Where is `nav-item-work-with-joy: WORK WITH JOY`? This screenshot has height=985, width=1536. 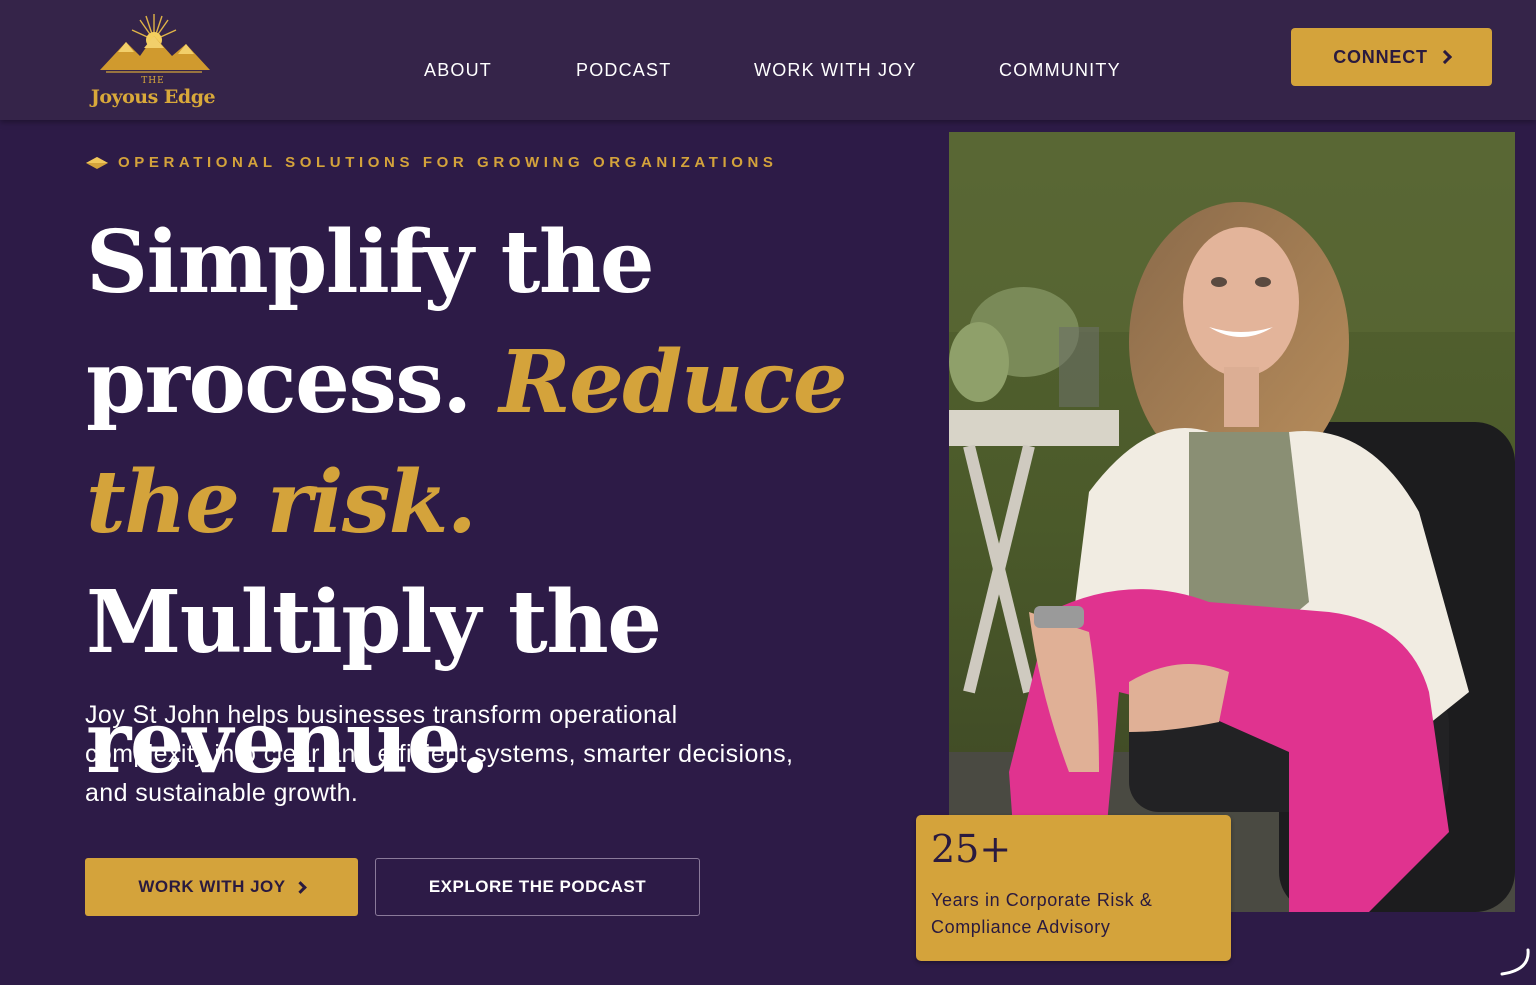 nav-item-work-with-joy: WORK WITH JOY is located at coordinates (835, 70).